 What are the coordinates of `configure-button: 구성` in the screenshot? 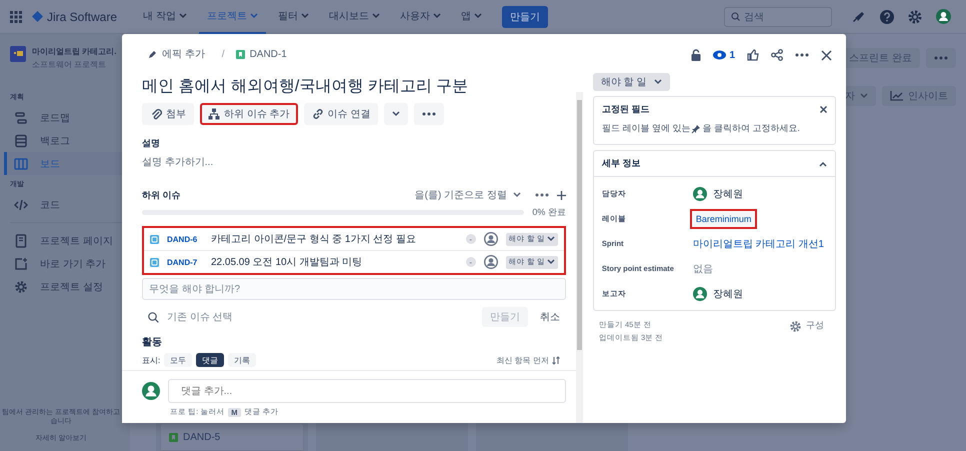 It's located at (807, 326).